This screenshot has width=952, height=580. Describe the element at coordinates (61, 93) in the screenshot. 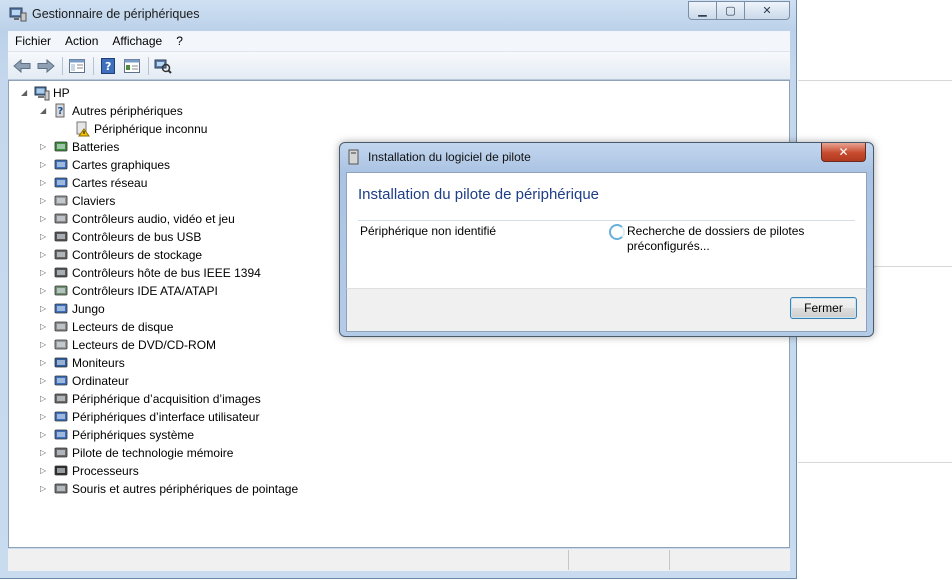

I see `tree-root-label: HP` at that location.